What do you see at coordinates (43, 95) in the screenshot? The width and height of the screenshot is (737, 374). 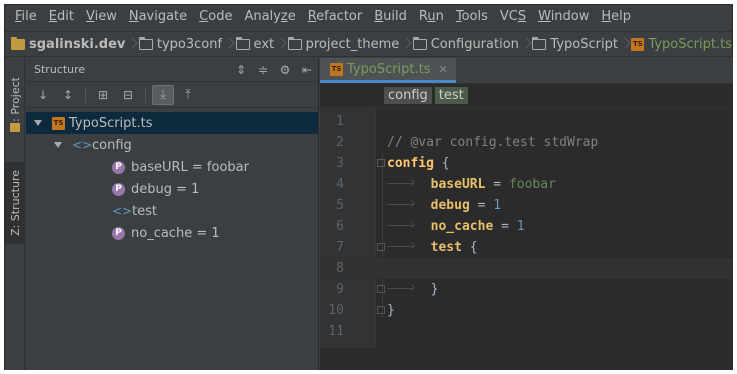 I see `sort-alpha-icon: ↓` at bounding box center [43, 95].